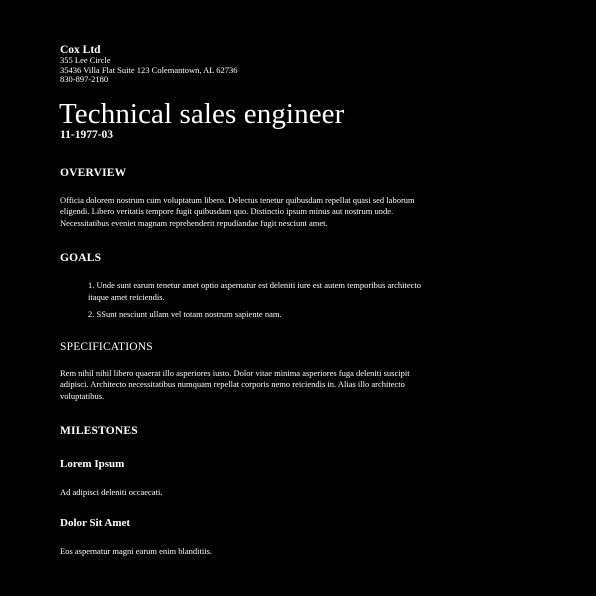  What do you see at coordinates (92, 464) in the screenshot?
I see `milestone-title: Lorem Ipsum` at bounding box center [92, 464].